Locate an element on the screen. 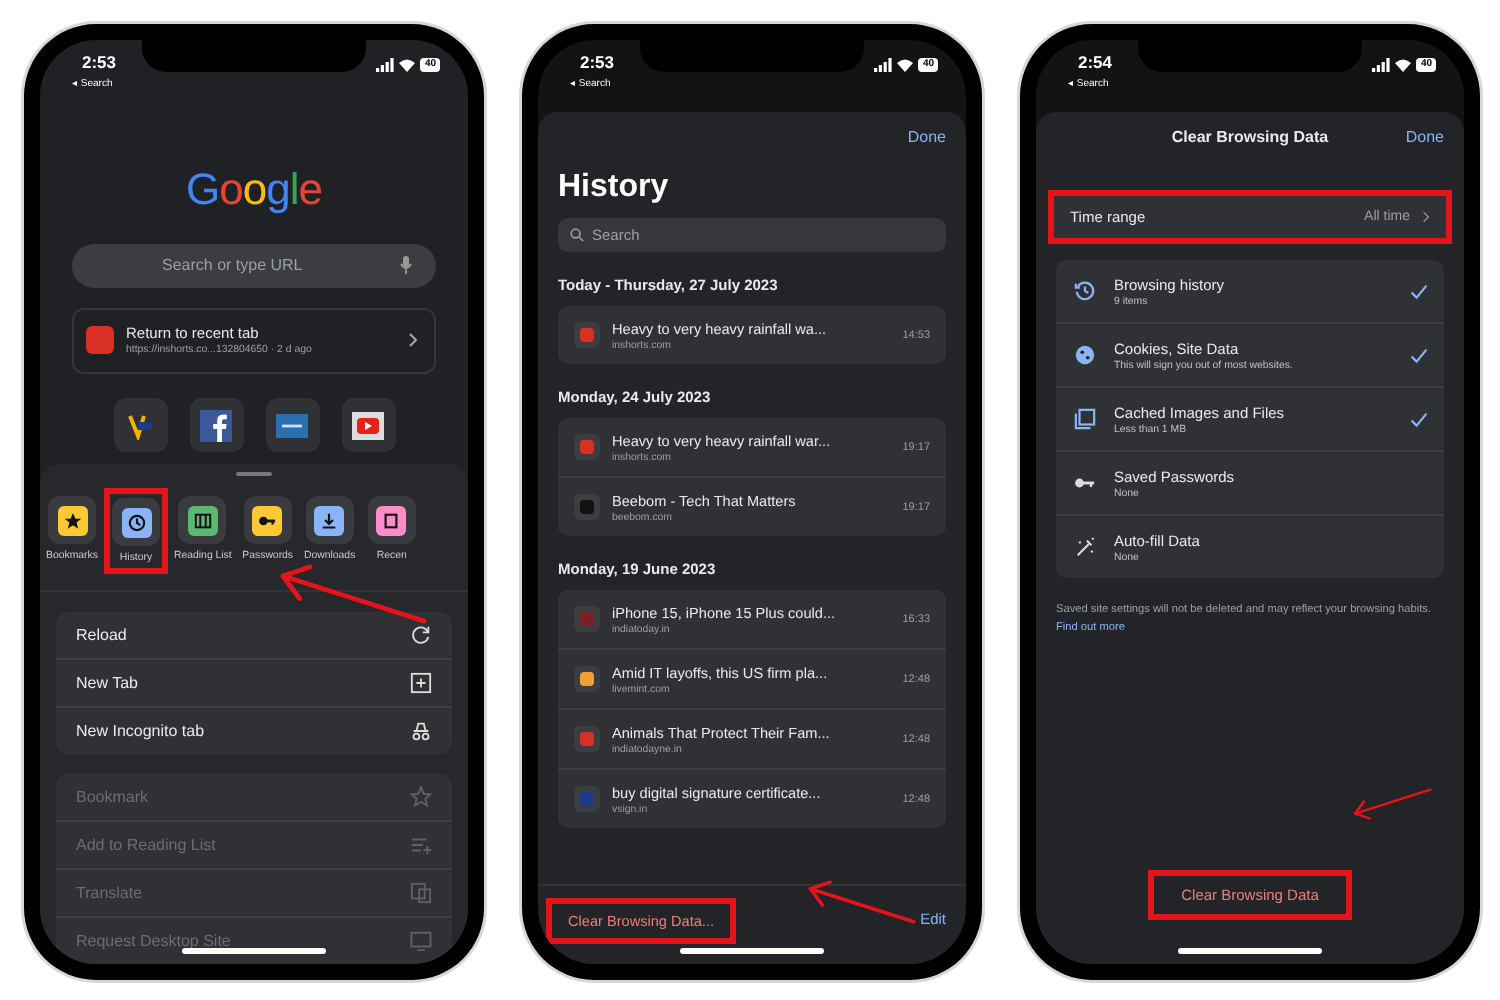 This screenshot has width=1500, height=1000. menu-item: Reload is located at coordinates (254, 636).